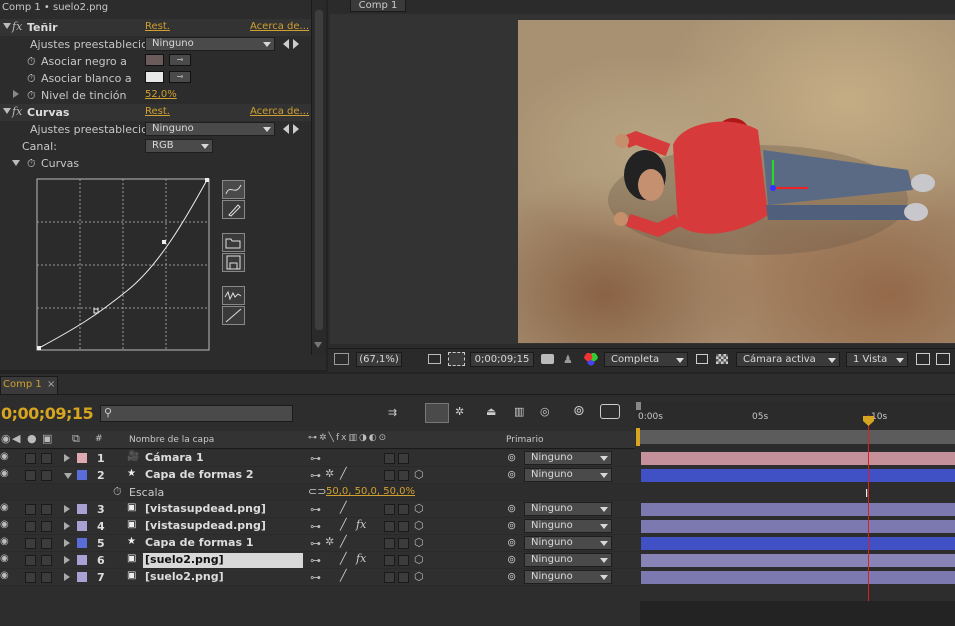 The width and height of the screenshot is (955, 626). I want to click on reset-curve-icon, so click(233, 315).